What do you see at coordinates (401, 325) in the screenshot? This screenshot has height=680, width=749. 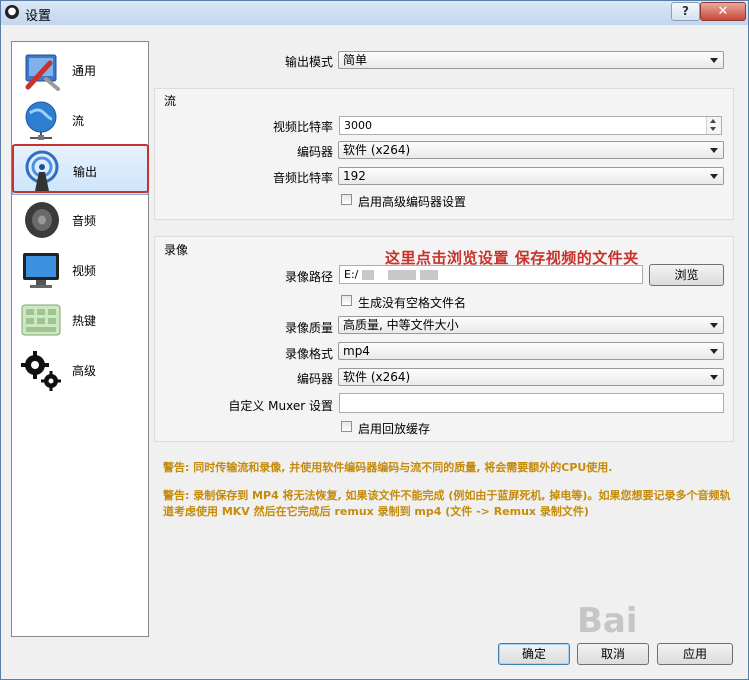 I see `recording-quality-value: 高质量, 中等文件大小` at bounding box center [401, 325].